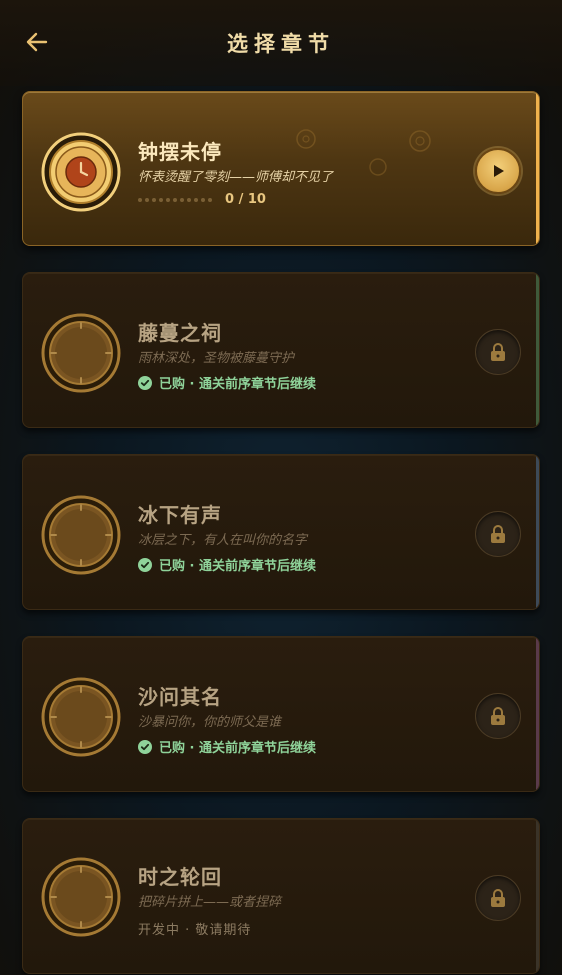 The height and width of the screenshot is (975, 562). What do you see at coordinates (195, 930) in the screenshot?
I see `status-text: 开发中 · 敬请期待` at bounding box center [195, 930].